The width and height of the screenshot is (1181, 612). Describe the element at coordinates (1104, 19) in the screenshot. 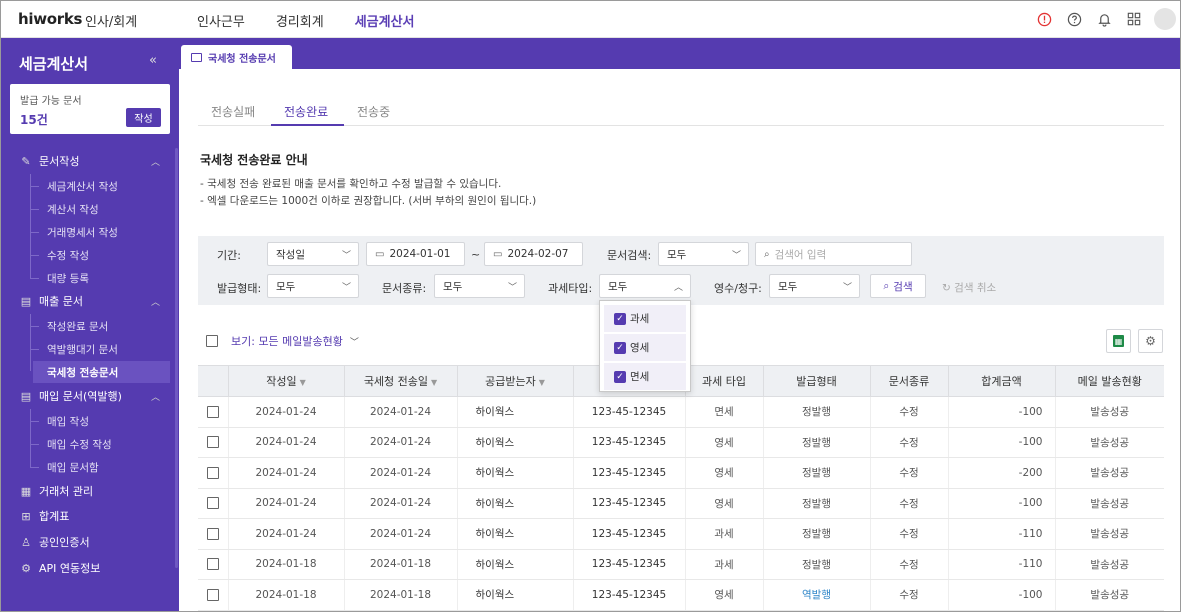

I see `bell-icon` at that location.